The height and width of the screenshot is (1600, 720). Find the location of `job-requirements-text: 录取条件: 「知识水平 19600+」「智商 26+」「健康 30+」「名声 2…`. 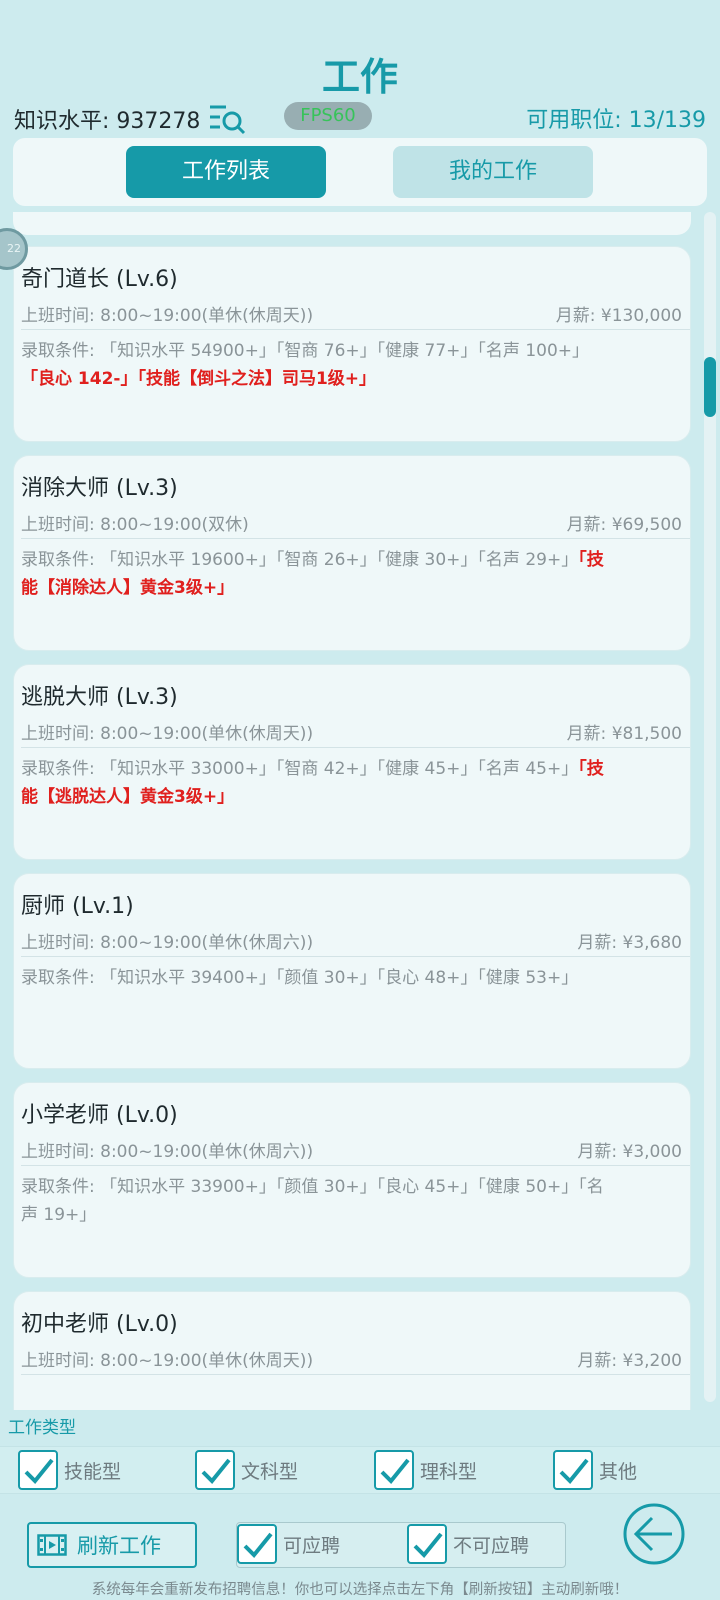

job-requirements-text: 录取条件: 「知识水平 19600+」「智商 26+」「健康 30+」「名声 2… is located at coordinates (300, 560).